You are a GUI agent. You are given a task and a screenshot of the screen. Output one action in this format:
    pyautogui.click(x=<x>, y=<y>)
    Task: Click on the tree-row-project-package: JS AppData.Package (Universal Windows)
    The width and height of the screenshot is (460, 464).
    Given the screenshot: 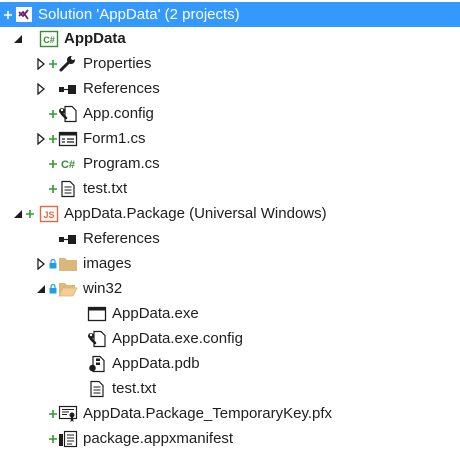 What is the action you would take?
    pyautogui.click(x=230, y=213)
    